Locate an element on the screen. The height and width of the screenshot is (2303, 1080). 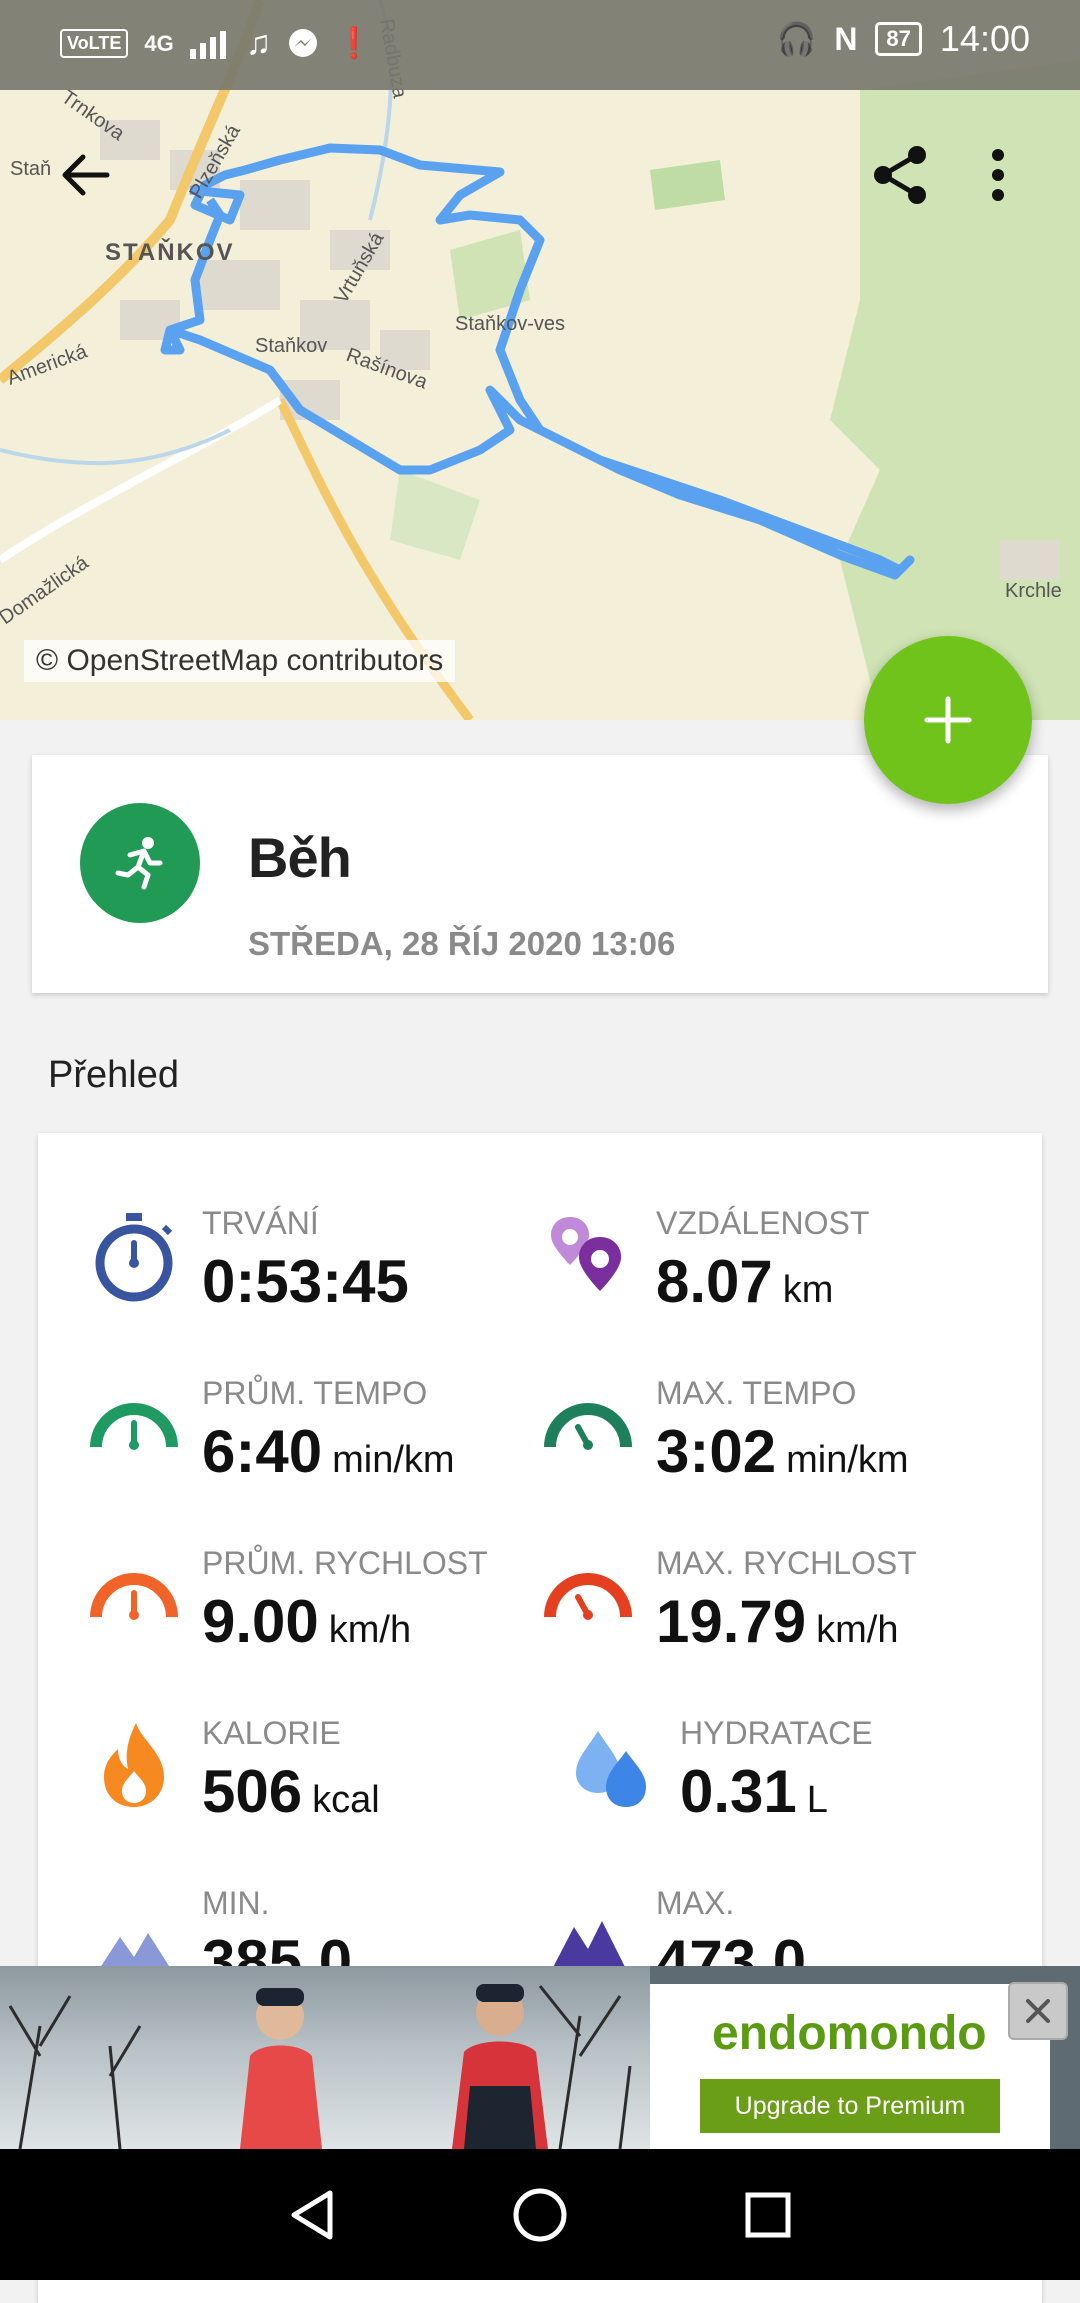
ad-banner: endomondo Upgrade to Premium is located at coordinates (540, 2057).